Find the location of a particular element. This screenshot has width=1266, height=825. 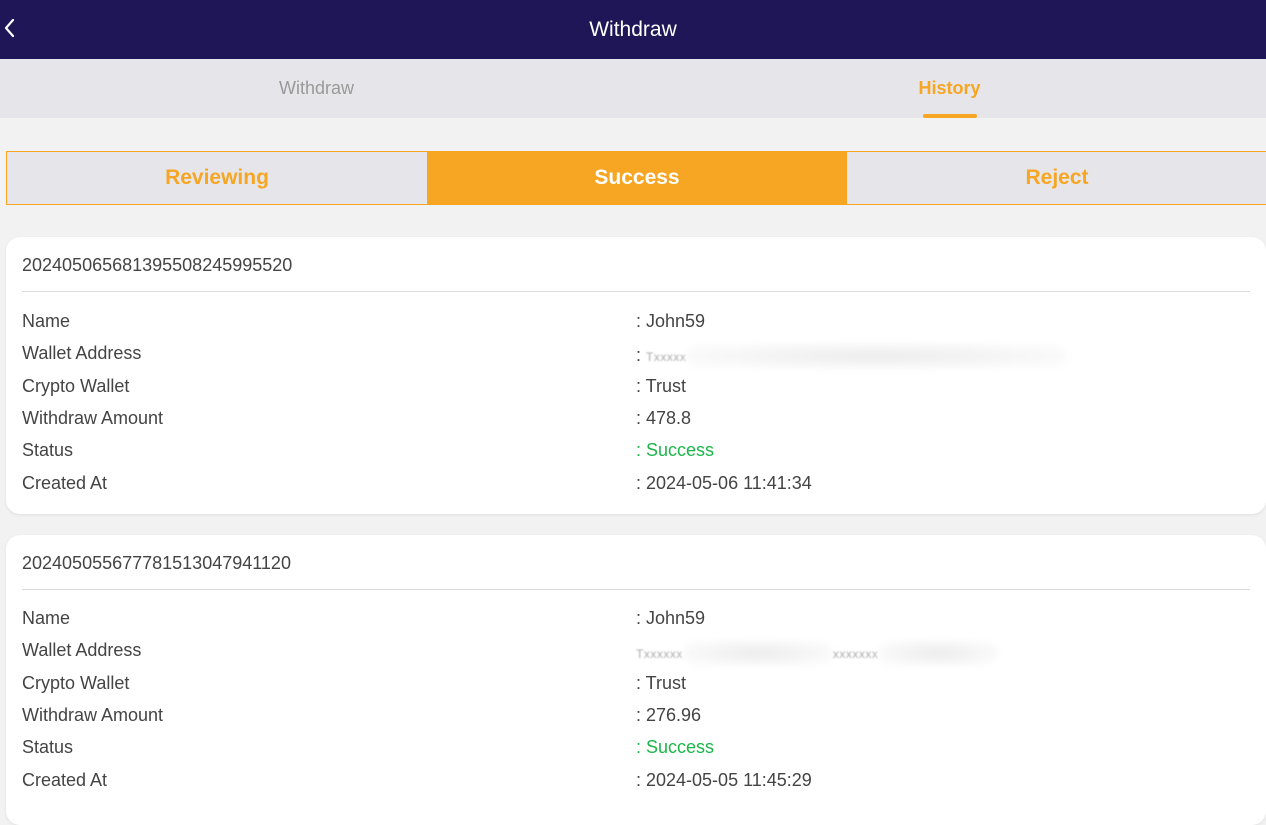

record-row-created-at: Created At : 2024-05-05 11:45:29 is located at coordinates (636, 782).